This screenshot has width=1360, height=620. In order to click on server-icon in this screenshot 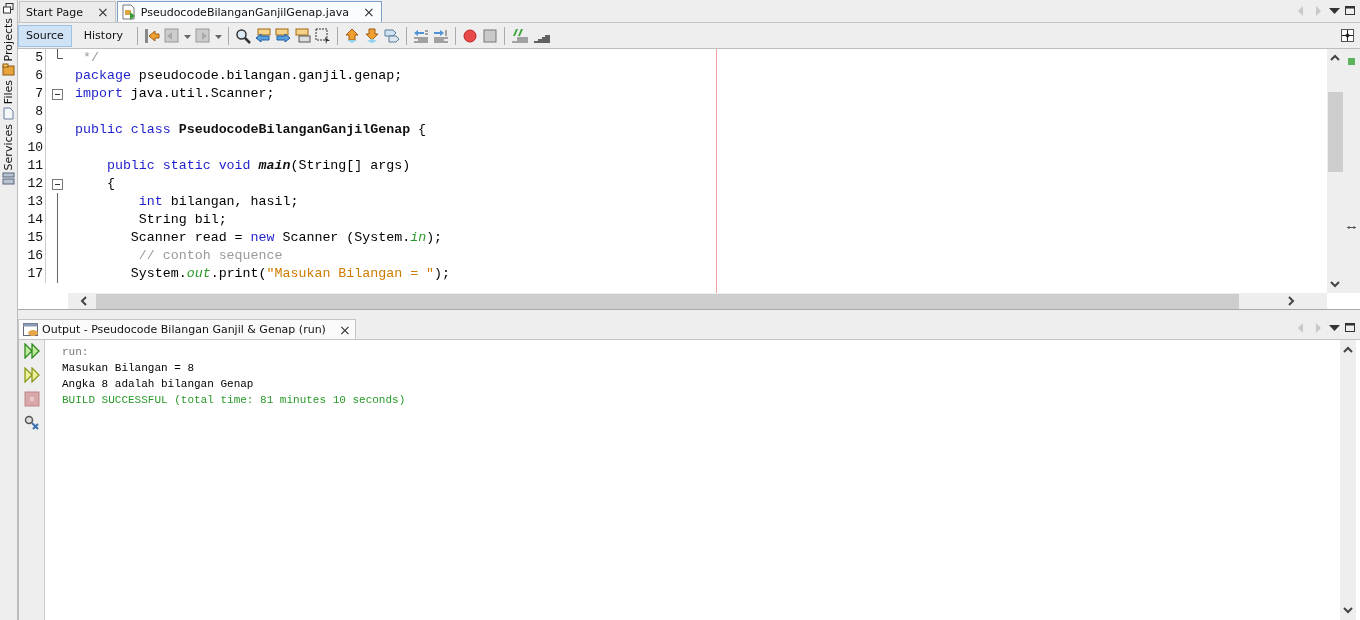, I will do `click(8, 178)`.